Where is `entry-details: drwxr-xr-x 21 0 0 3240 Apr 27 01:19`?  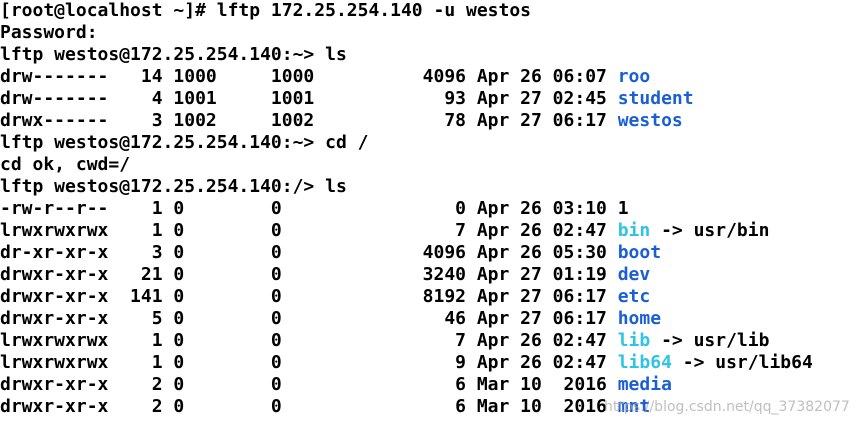 entry-details: drwxr-xr-x 21 0 0 3240 Apr 27 01:19 is located at coordinates (309, 274).